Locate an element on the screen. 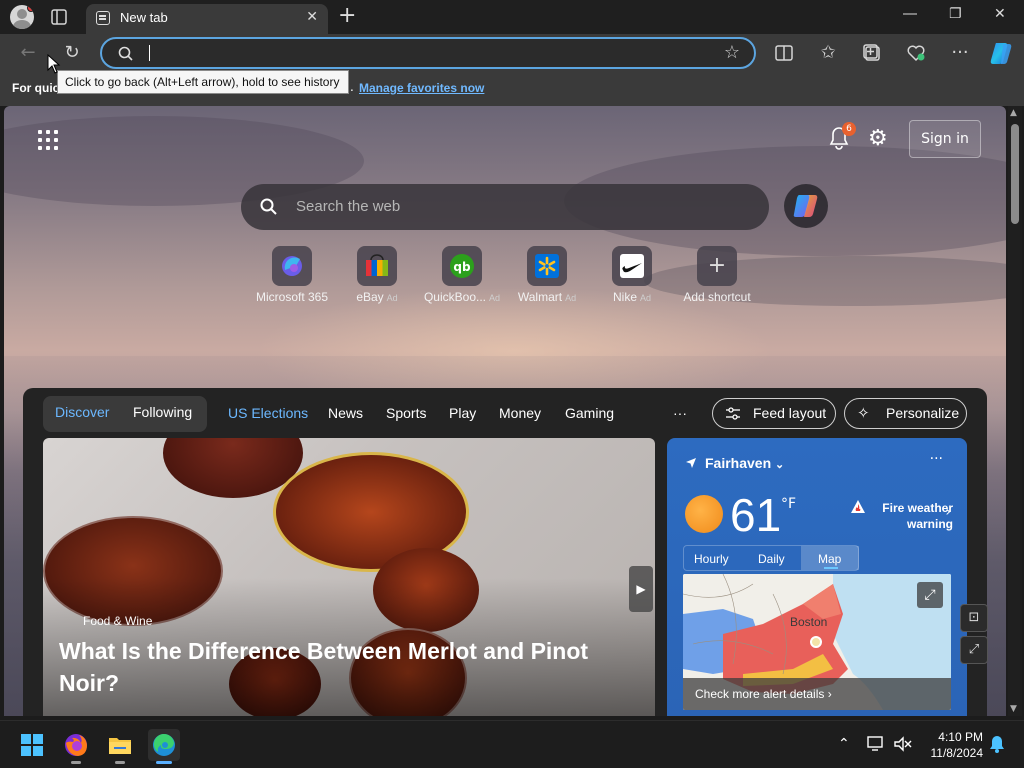  tab-hourly: Hourly is located at coordinates (711, 559).